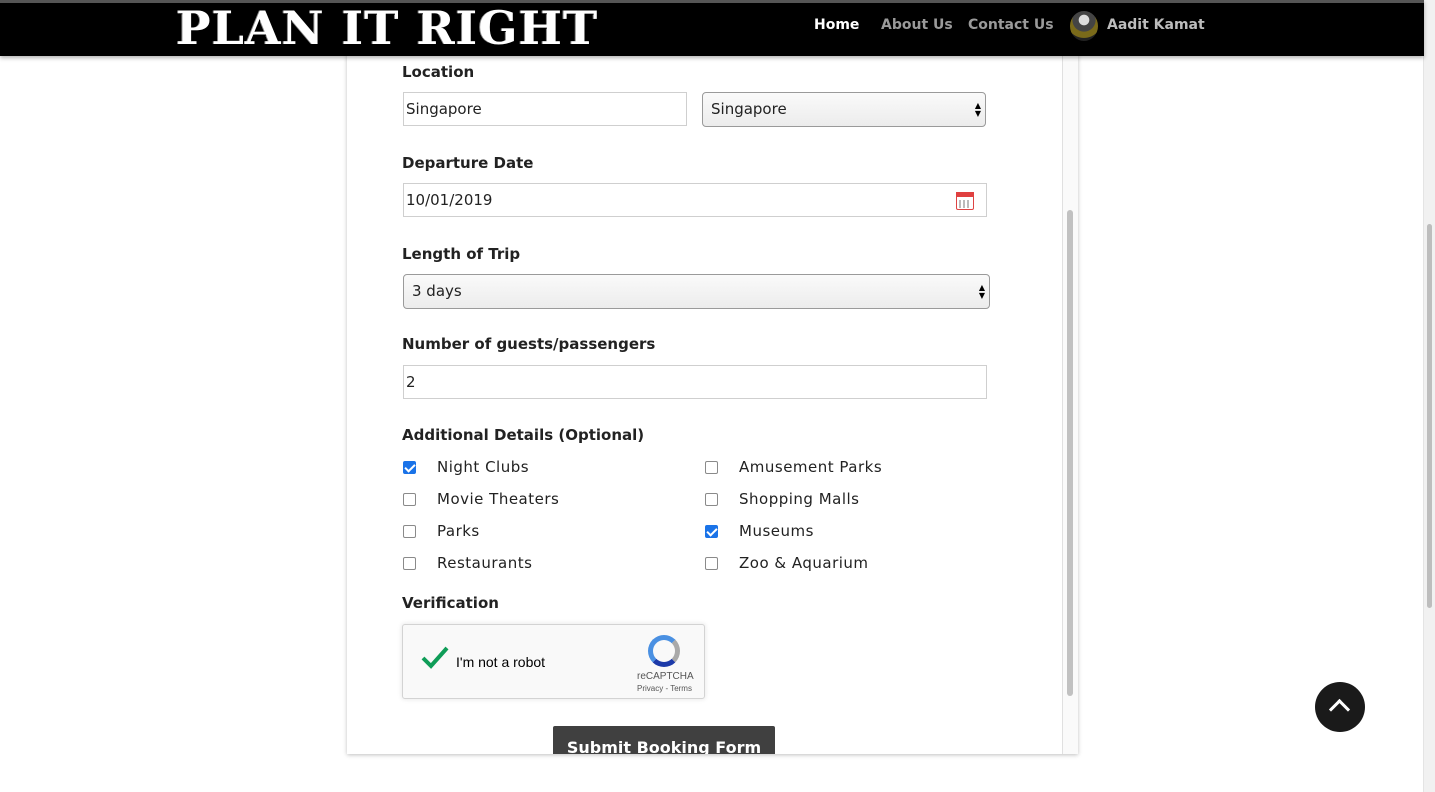 The height and width of the screenshot is (792, 1435). I want to click on nav-about-us: About Us, so click(917, 25).